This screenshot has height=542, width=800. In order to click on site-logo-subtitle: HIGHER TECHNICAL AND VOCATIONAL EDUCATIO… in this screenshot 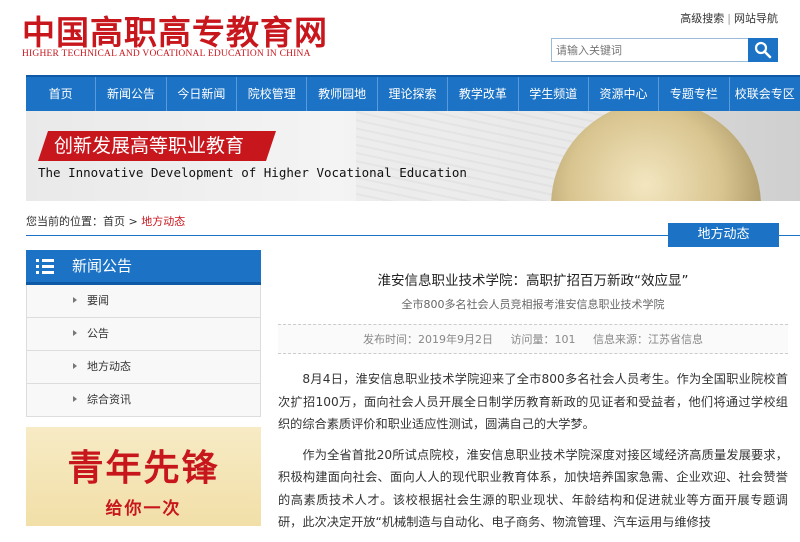, I will do `click(166, 54)`.